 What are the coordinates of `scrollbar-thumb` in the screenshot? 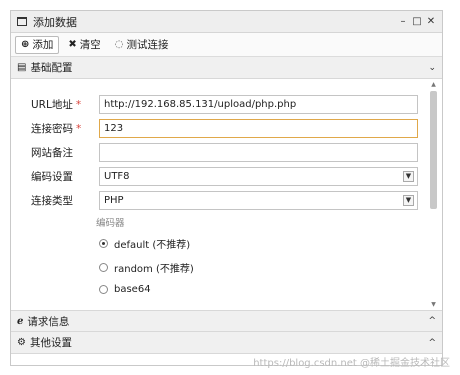 It's located at (433, 150).